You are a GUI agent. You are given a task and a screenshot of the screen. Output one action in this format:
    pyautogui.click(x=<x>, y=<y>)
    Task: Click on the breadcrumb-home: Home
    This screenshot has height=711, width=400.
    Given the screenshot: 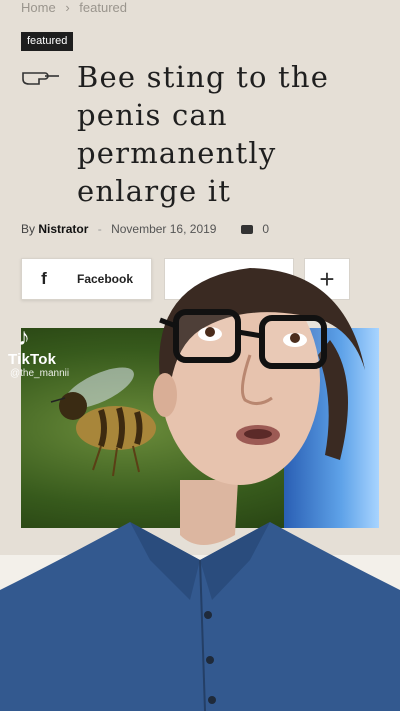 What is the action you would take?
    pyautogui.click(x=38, y=7)
    